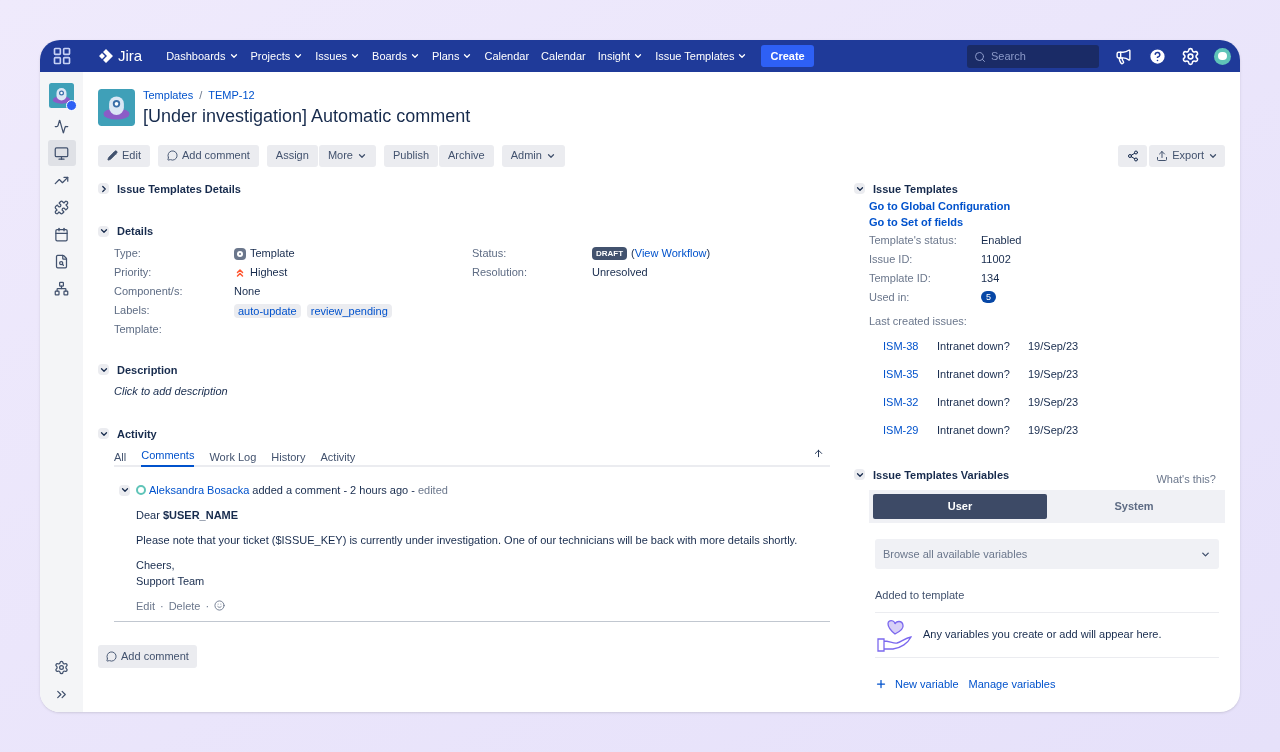  Describe the element at coordinates (288, 457) in the screenshot. I see `activity-tab: History` at that location.